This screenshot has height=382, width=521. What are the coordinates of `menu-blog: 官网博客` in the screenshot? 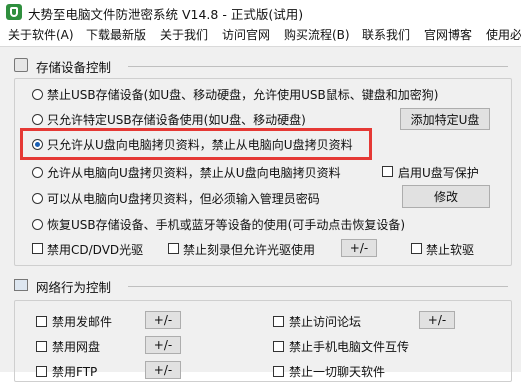 It's located at (448, 34).